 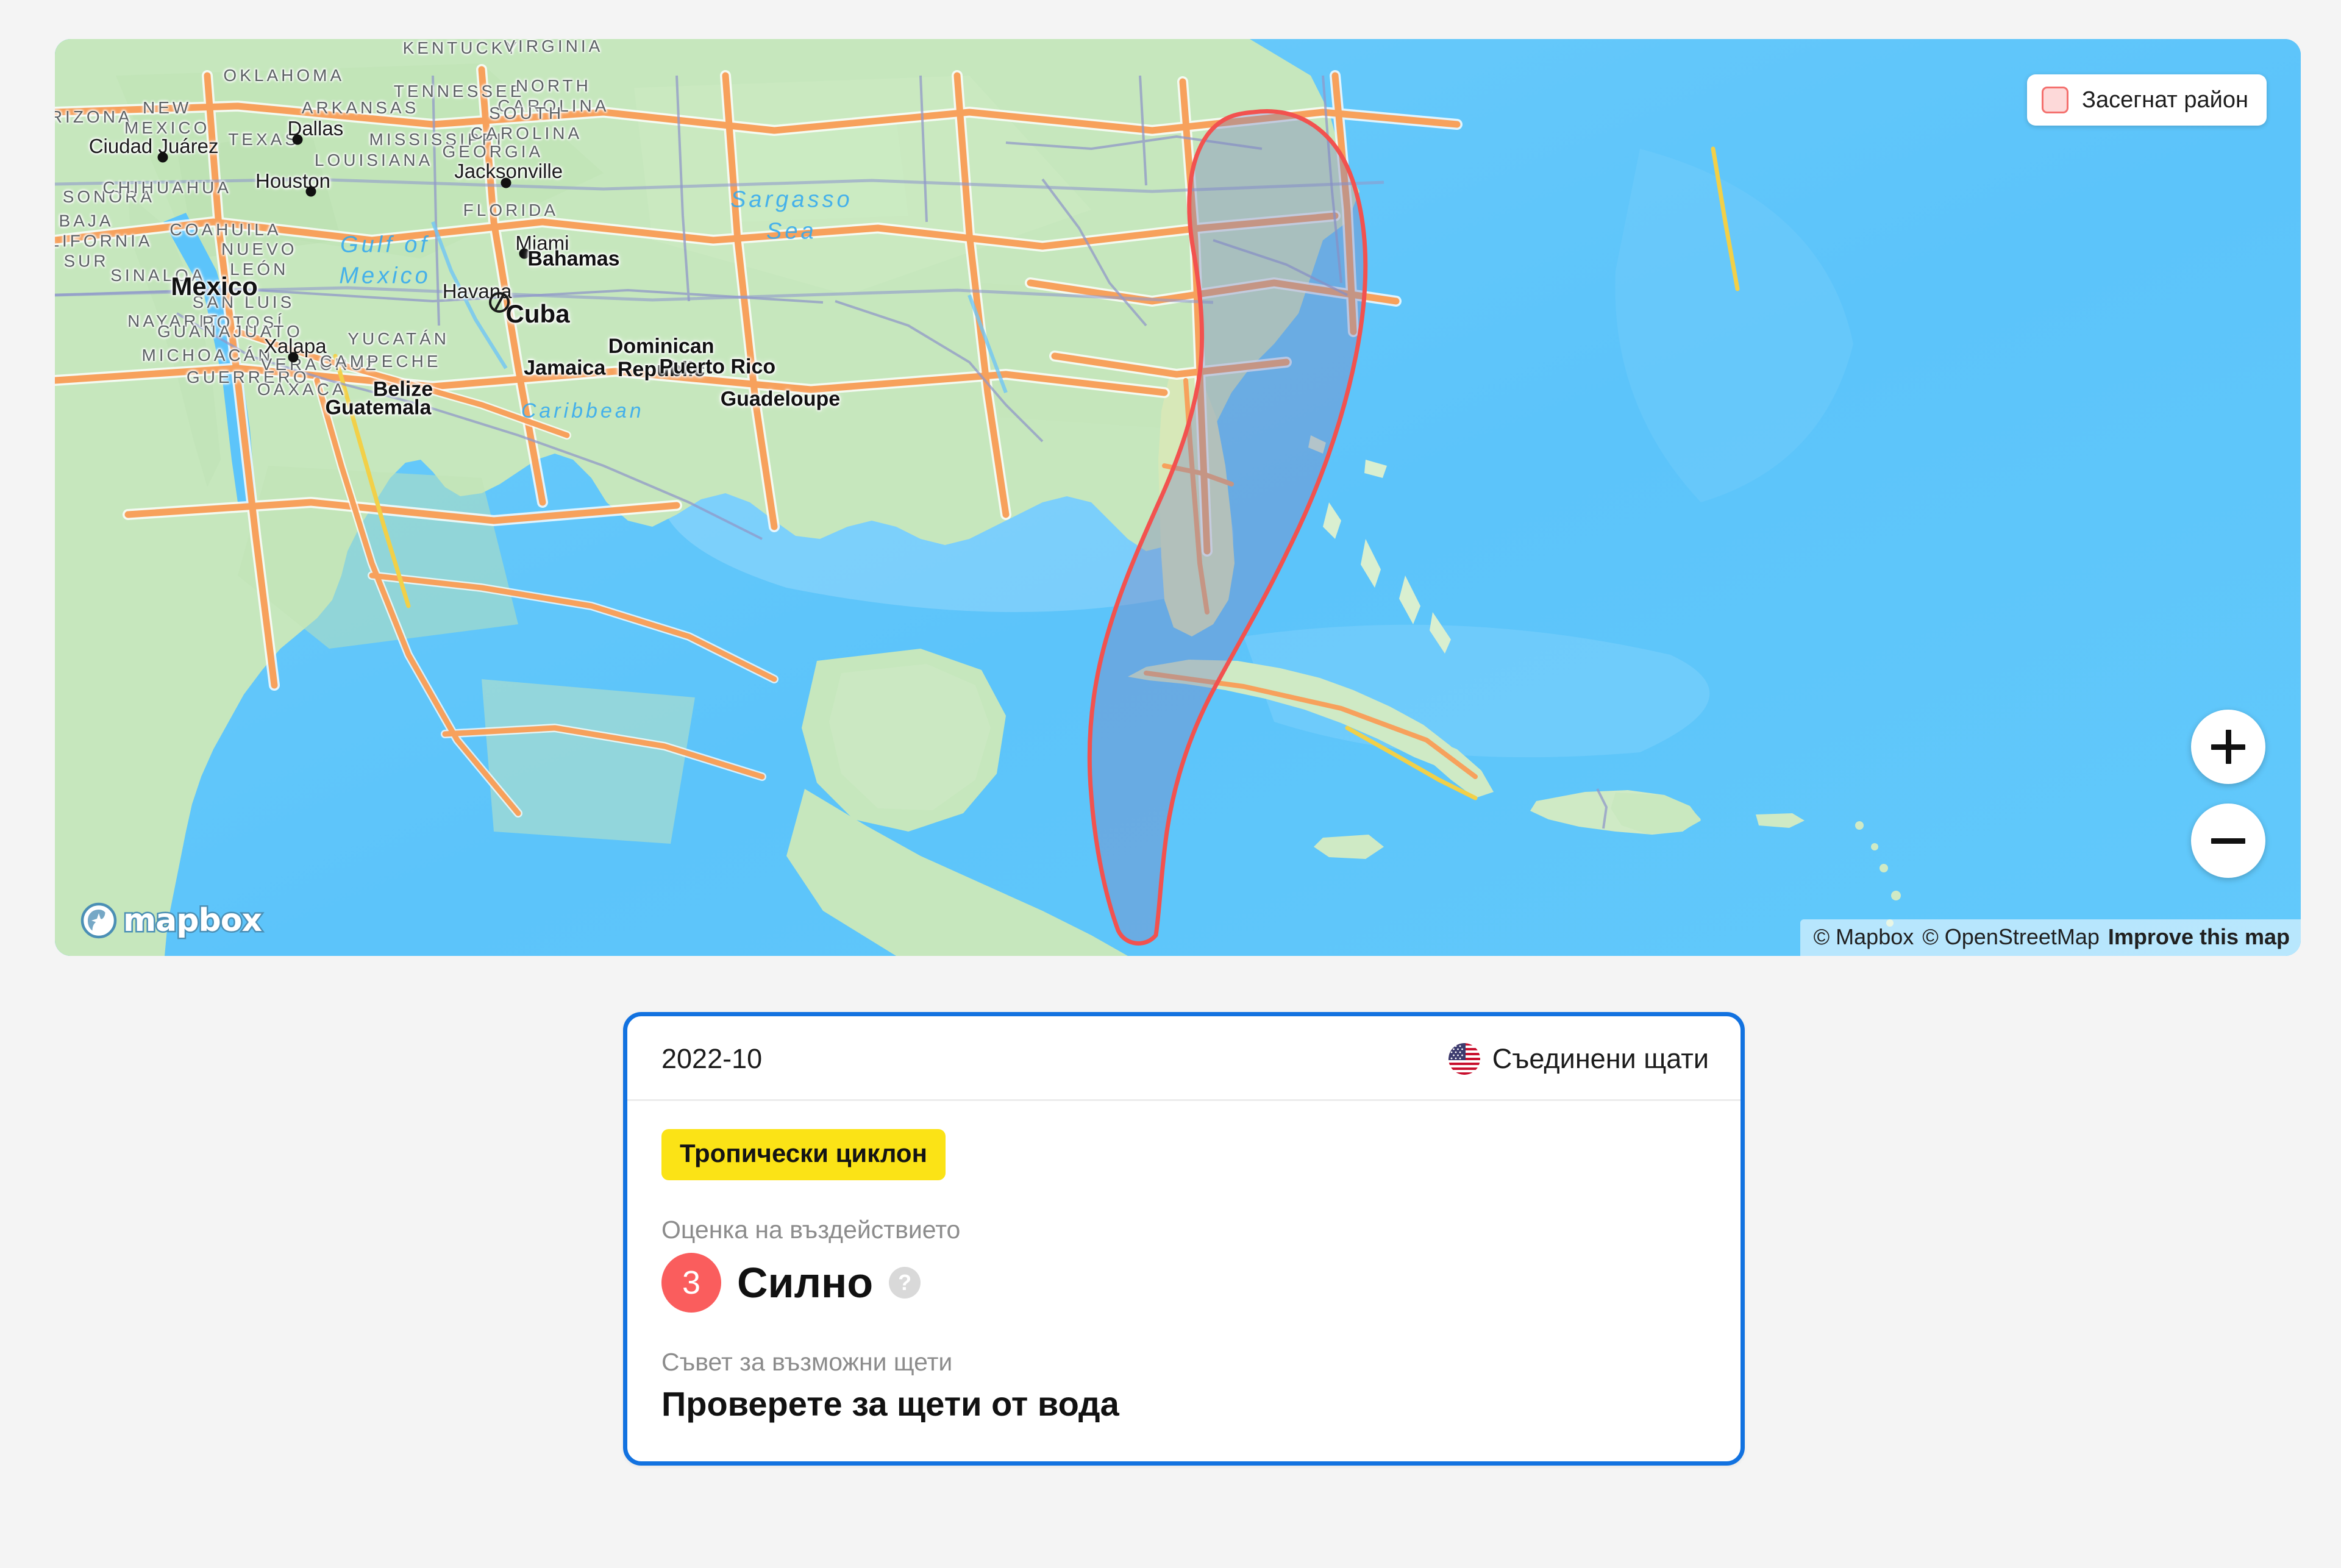 What do you see at coordinates (98, 921) in the screenshot?
I see `mapbox-logo-icon` at bounding box center [98, 921].